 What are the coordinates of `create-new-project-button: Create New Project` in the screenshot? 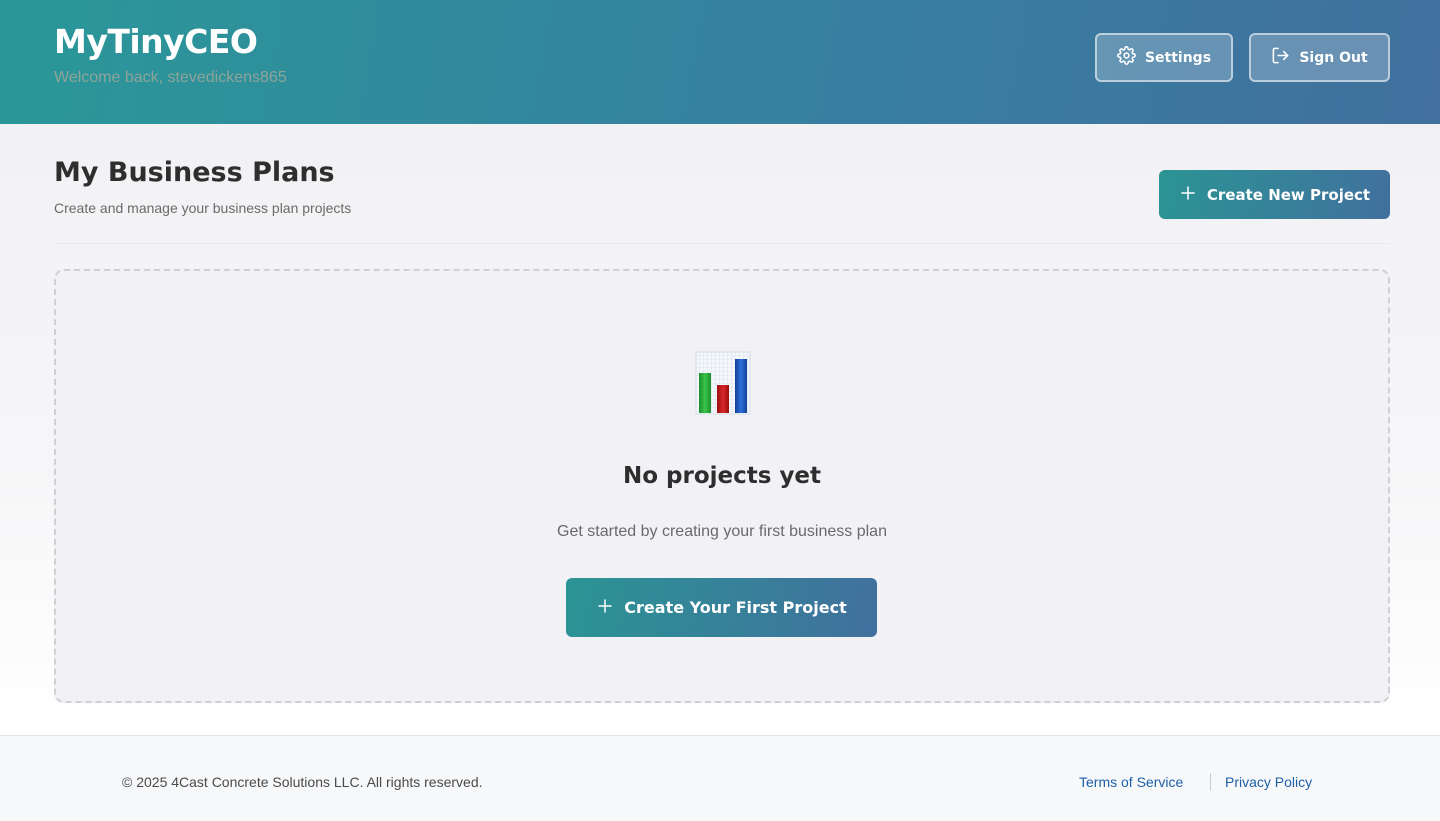 It's located at (1274, 194).